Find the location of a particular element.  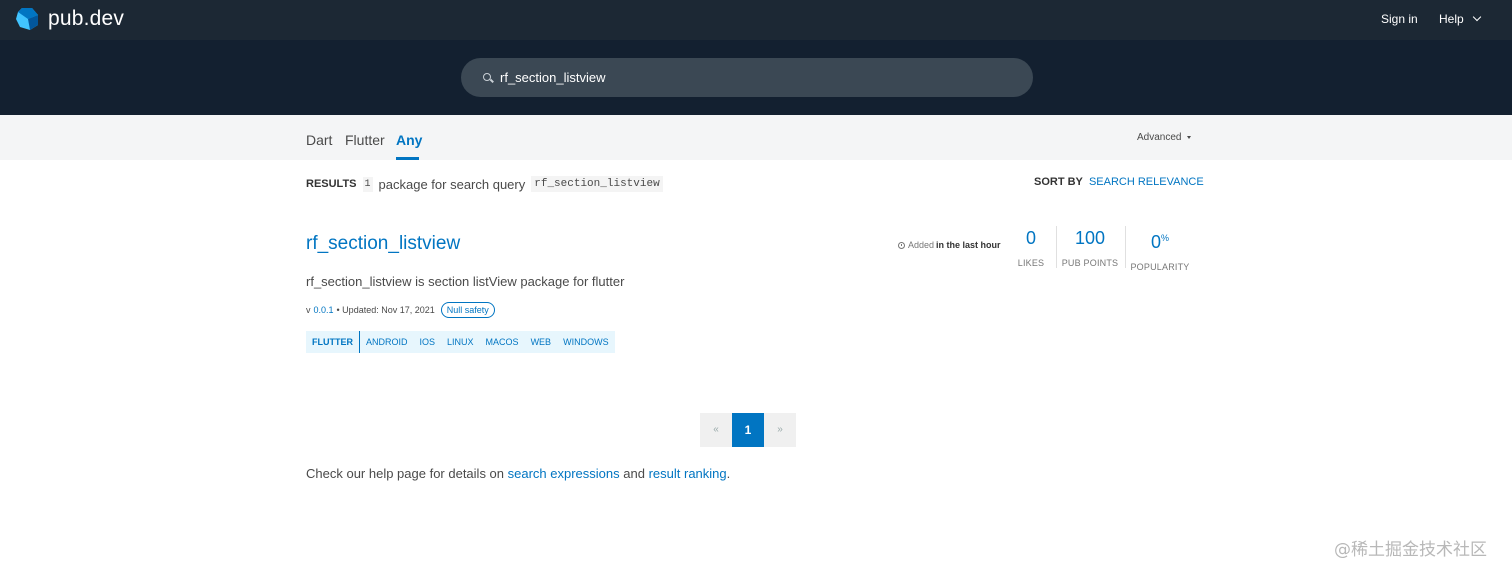

tab-any: Any is located at coordinates (409, 140).